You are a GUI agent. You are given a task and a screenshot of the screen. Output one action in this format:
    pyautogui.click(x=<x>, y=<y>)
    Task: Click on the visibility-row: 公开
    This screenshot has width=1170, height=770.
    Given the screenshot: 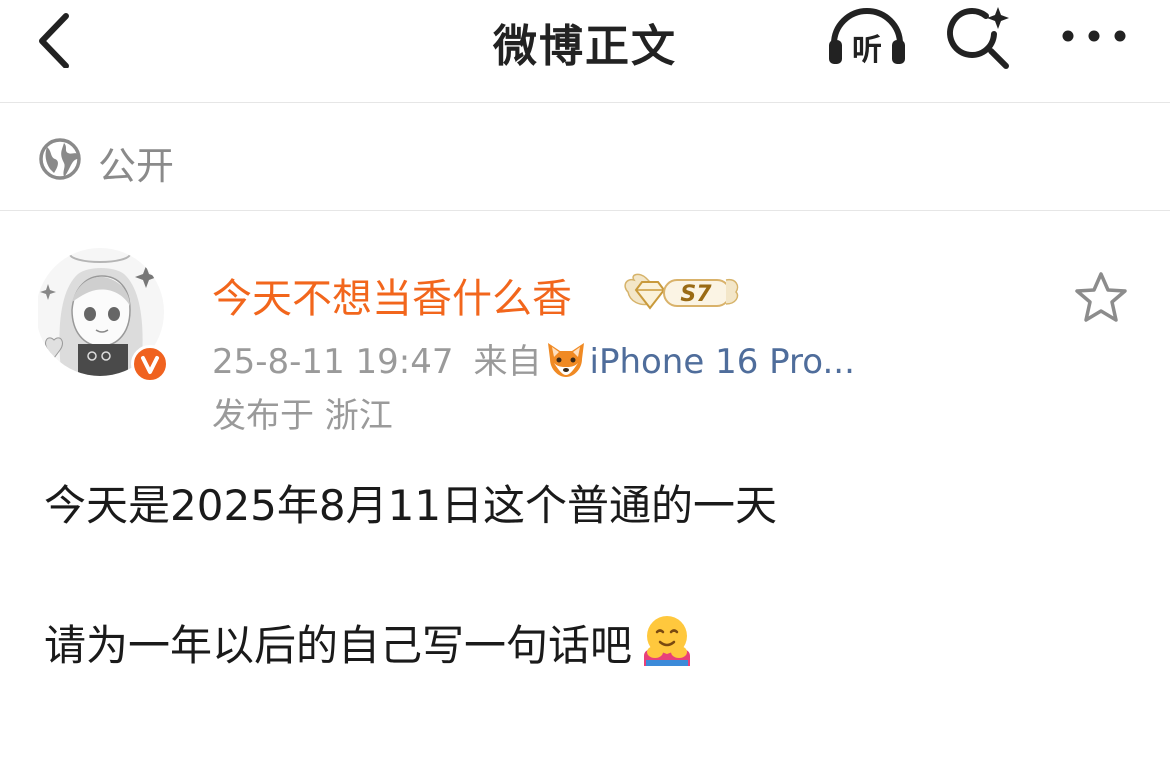 What is the action you would take?
    pyautogui.click(x=585, y=157)
    